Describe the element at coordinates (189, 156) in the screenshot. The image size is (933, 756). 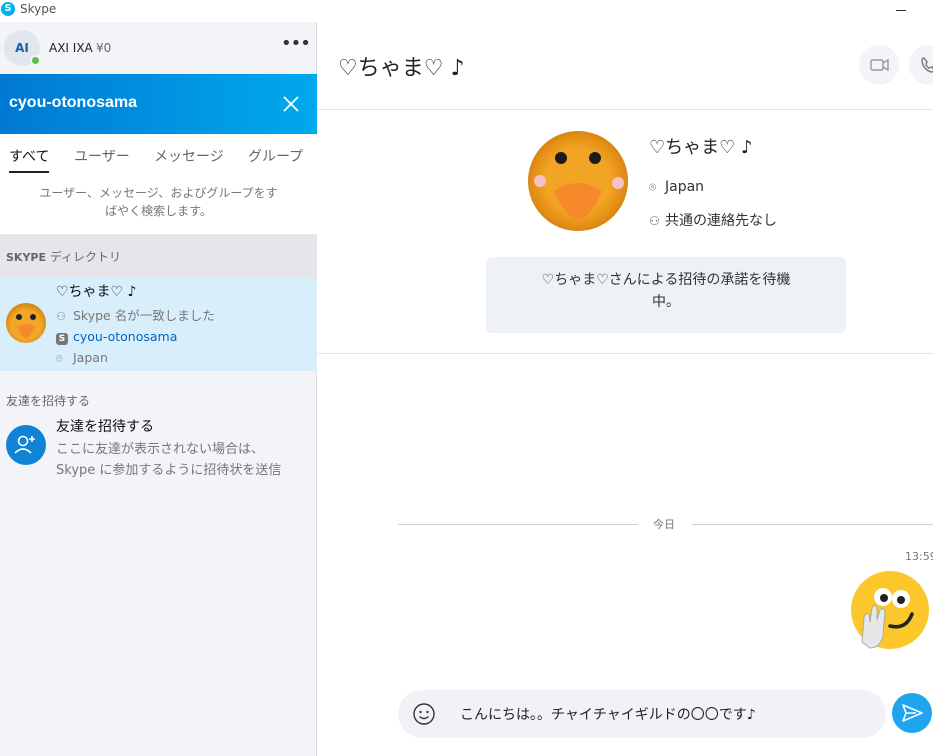
I see `tab-messages: メッセージ` at that location.